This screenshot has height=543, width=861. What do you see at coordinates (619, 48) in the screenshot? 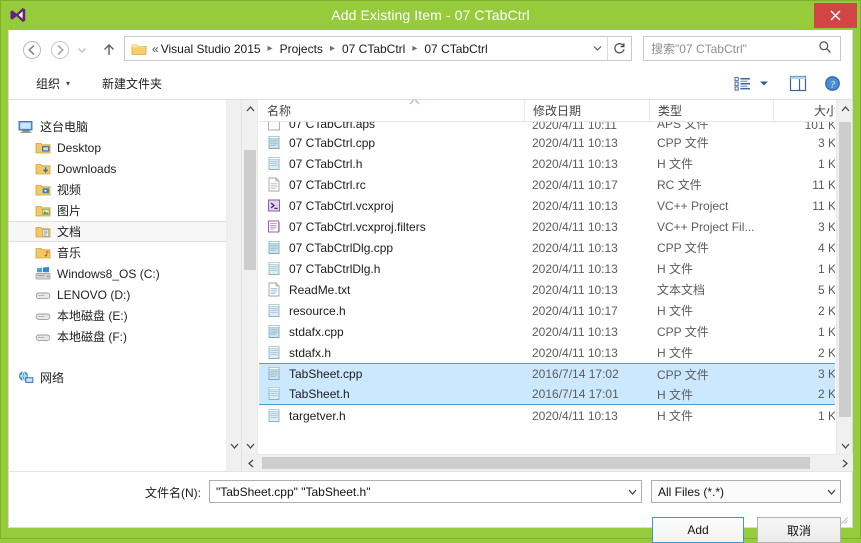
I see `refresh-icon` at bounding box center [619, 48].